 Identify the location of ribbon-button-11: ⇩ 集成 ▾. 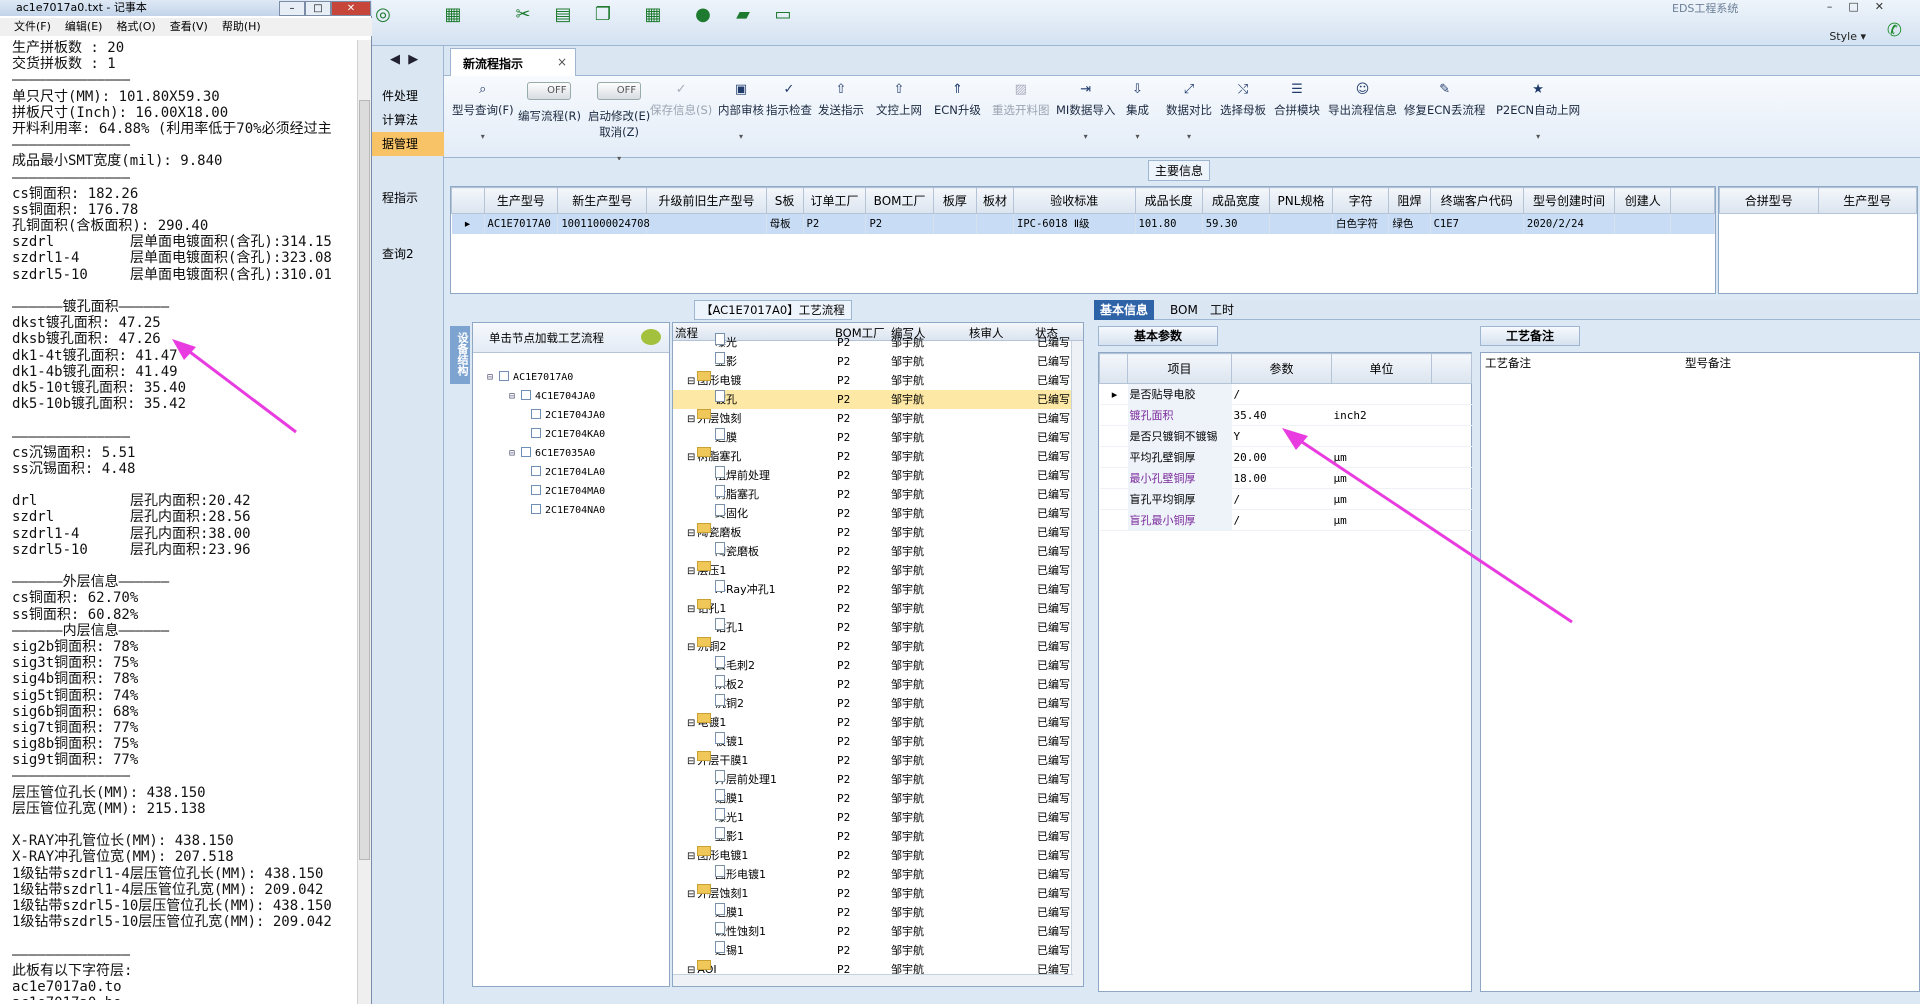
(1137, 111).